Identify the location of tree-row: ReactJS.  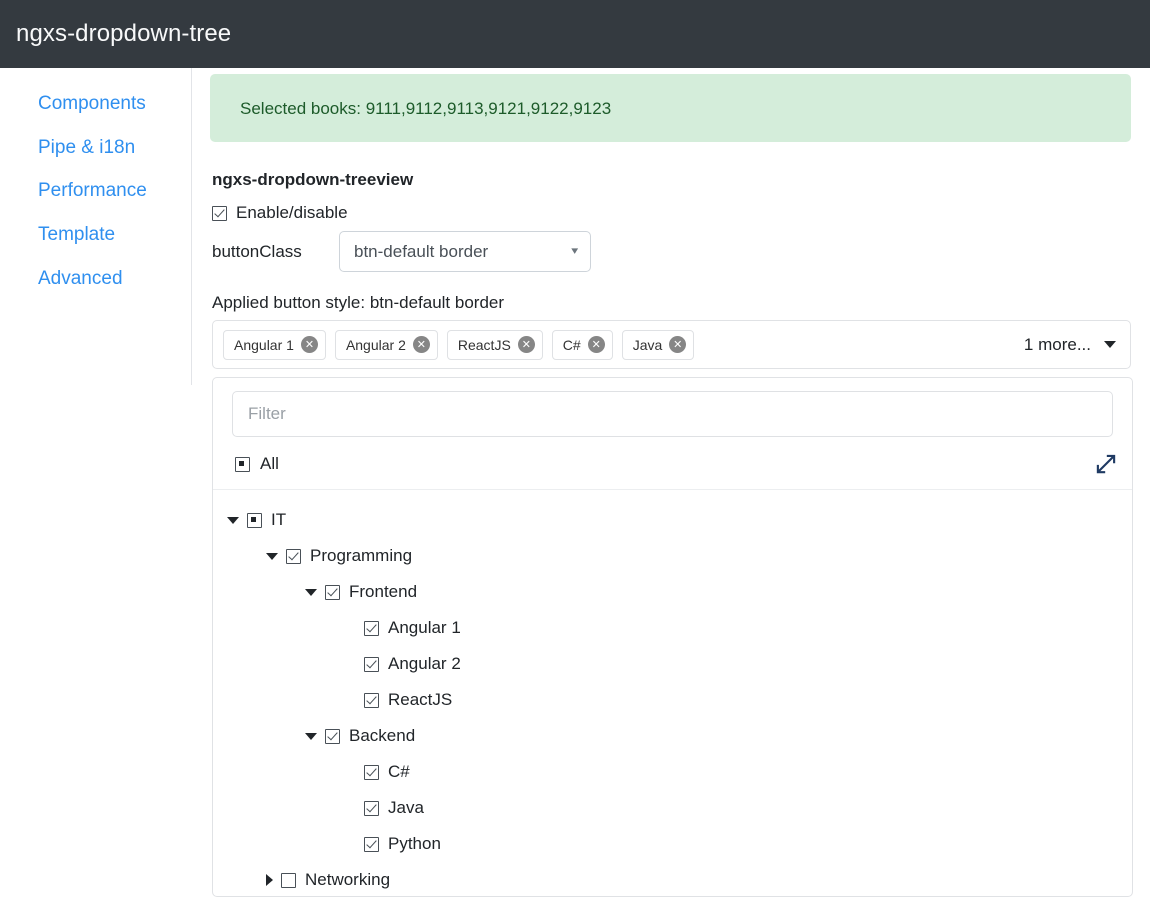
(672, 700).